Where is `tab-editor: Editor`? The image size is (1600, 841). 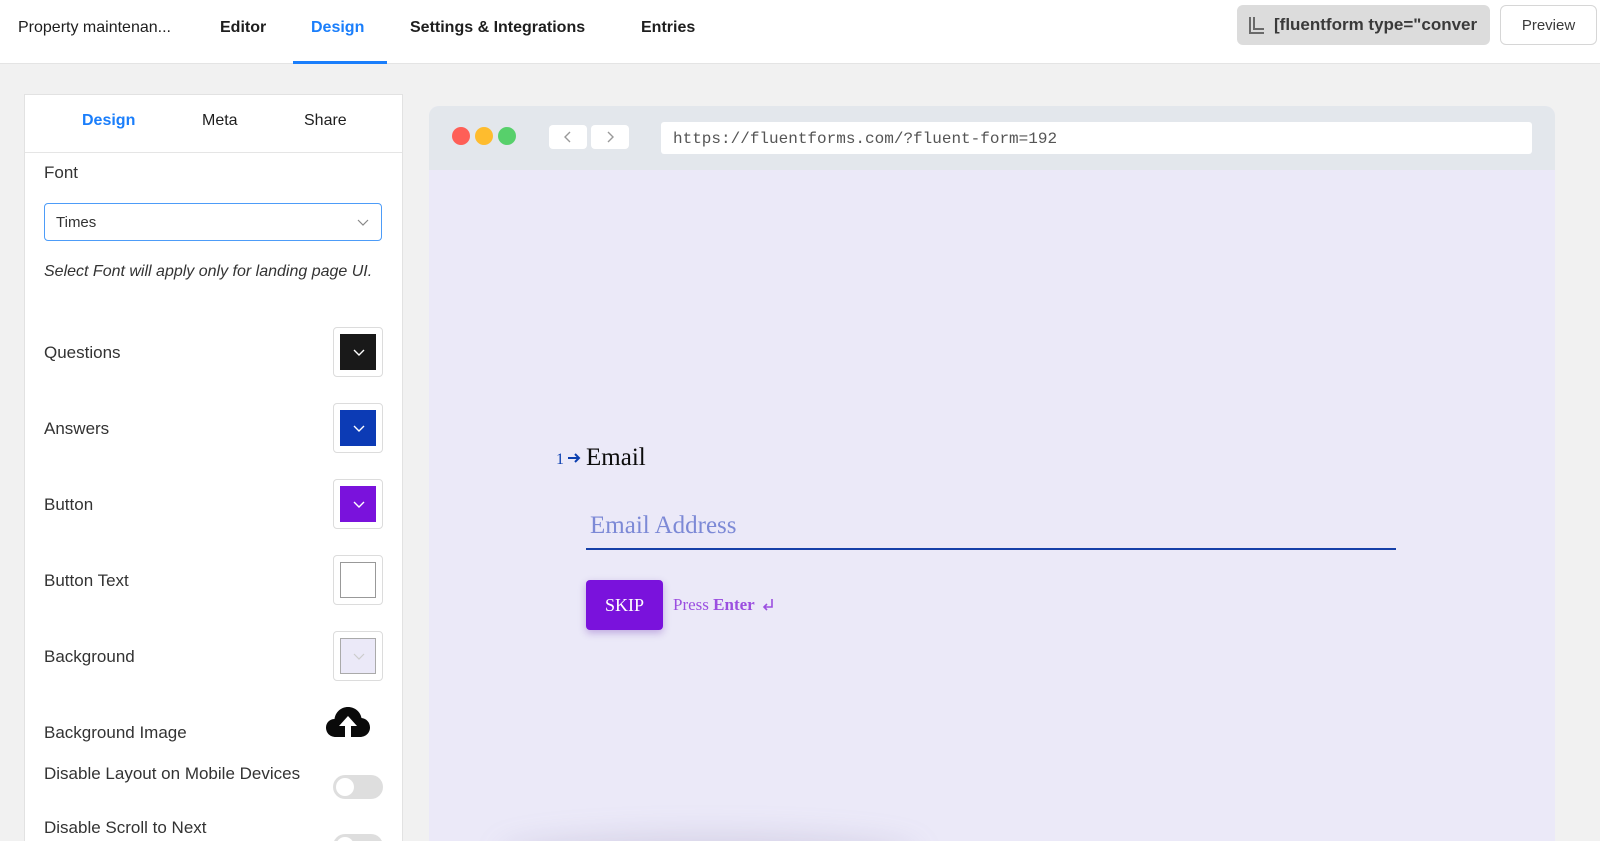 tab-editor: Editor is located at coordinates (243, 28).